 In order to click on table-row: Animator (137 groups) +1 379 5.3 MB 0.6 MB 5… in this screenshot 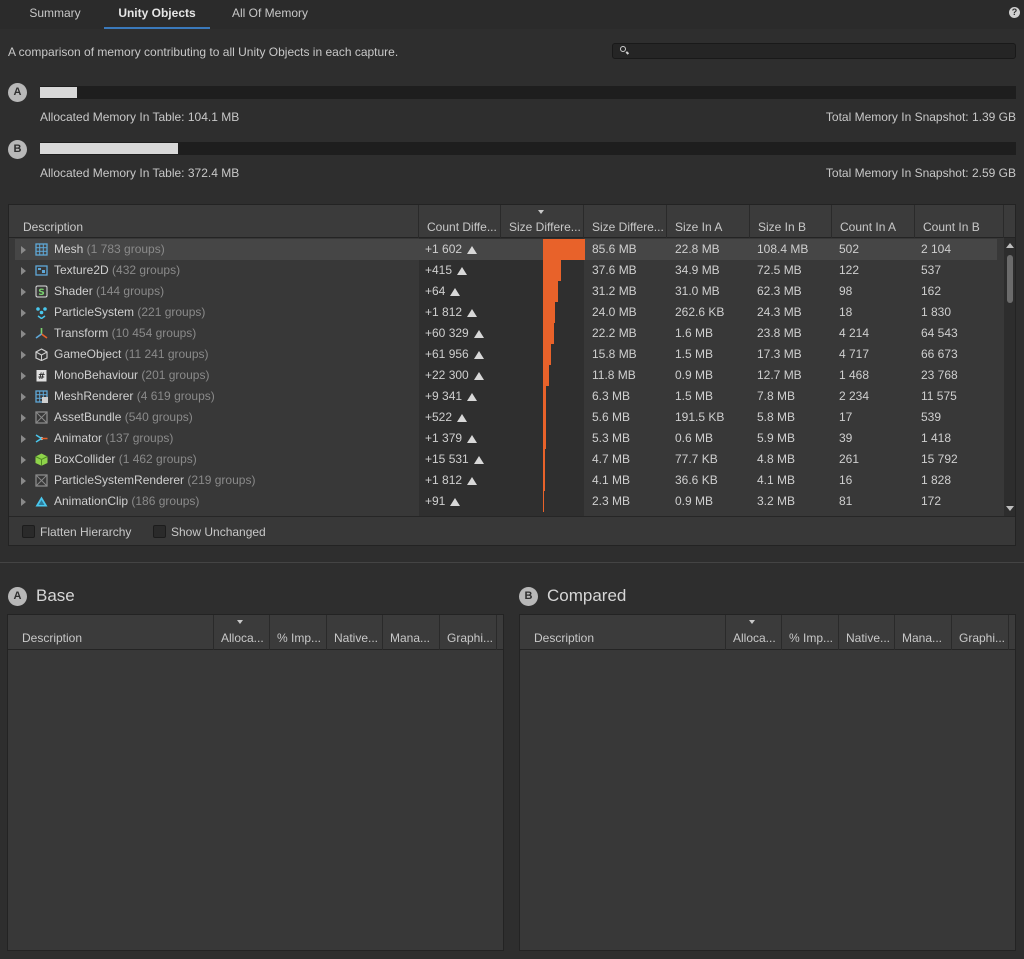, I will do `click(506, 438)`.